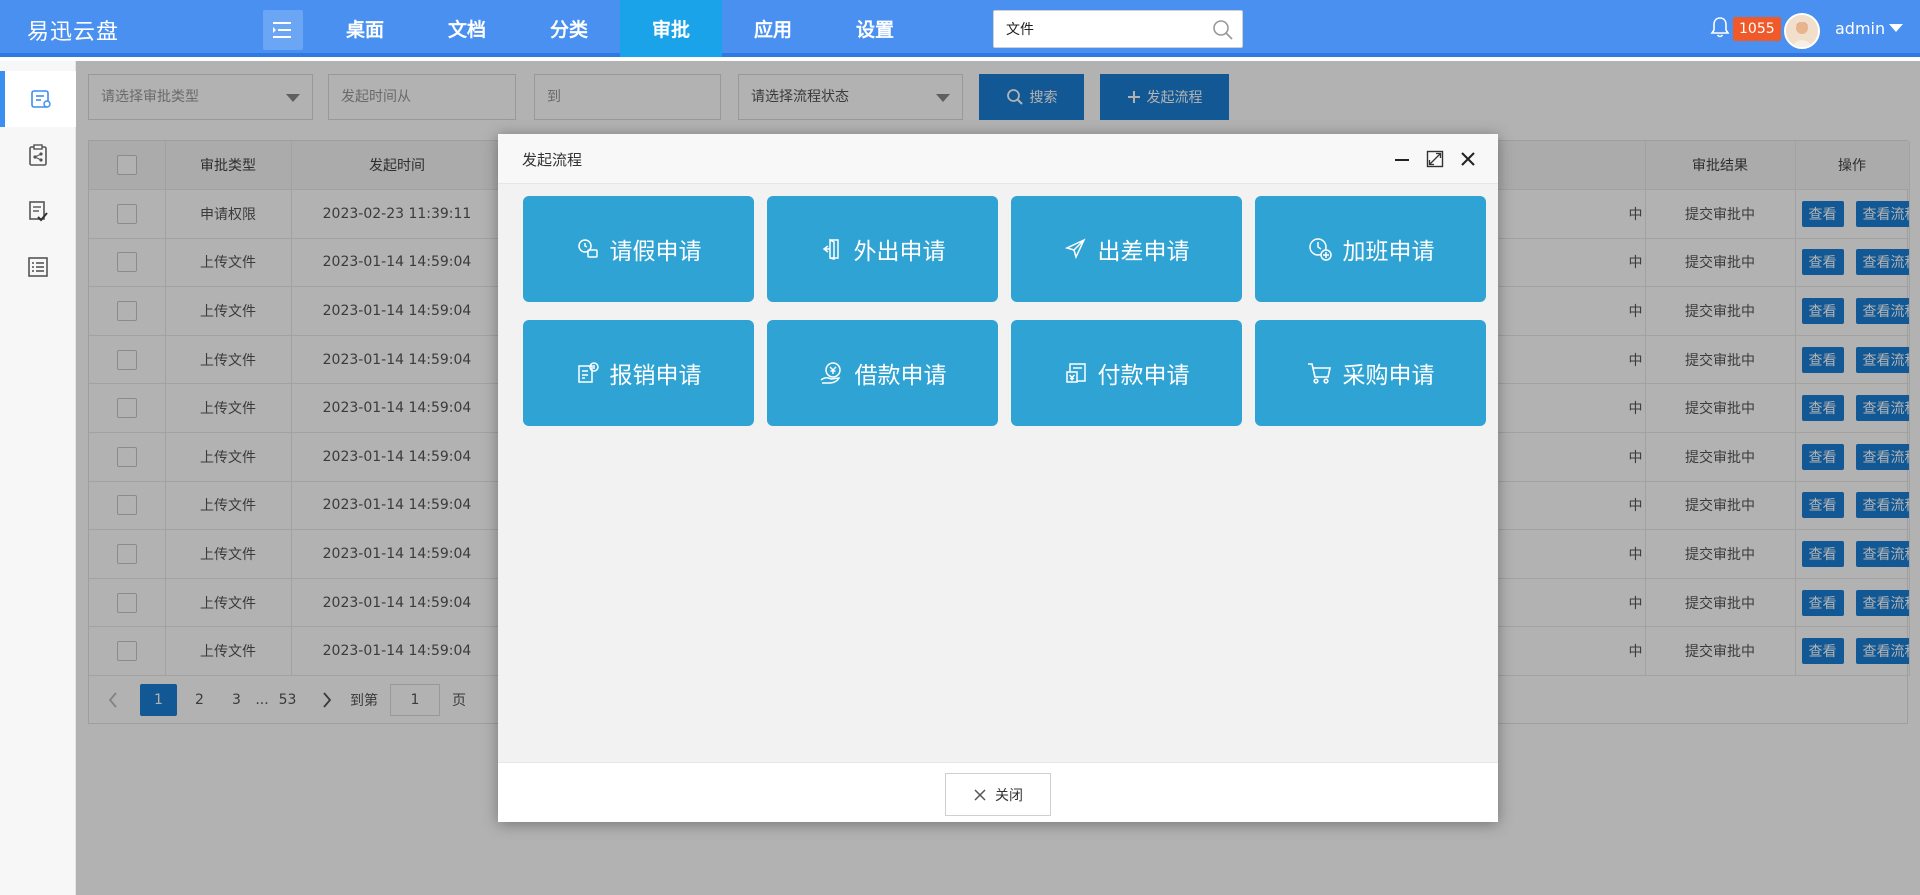  I want to click on reimburse-icon, so click(588, 372).